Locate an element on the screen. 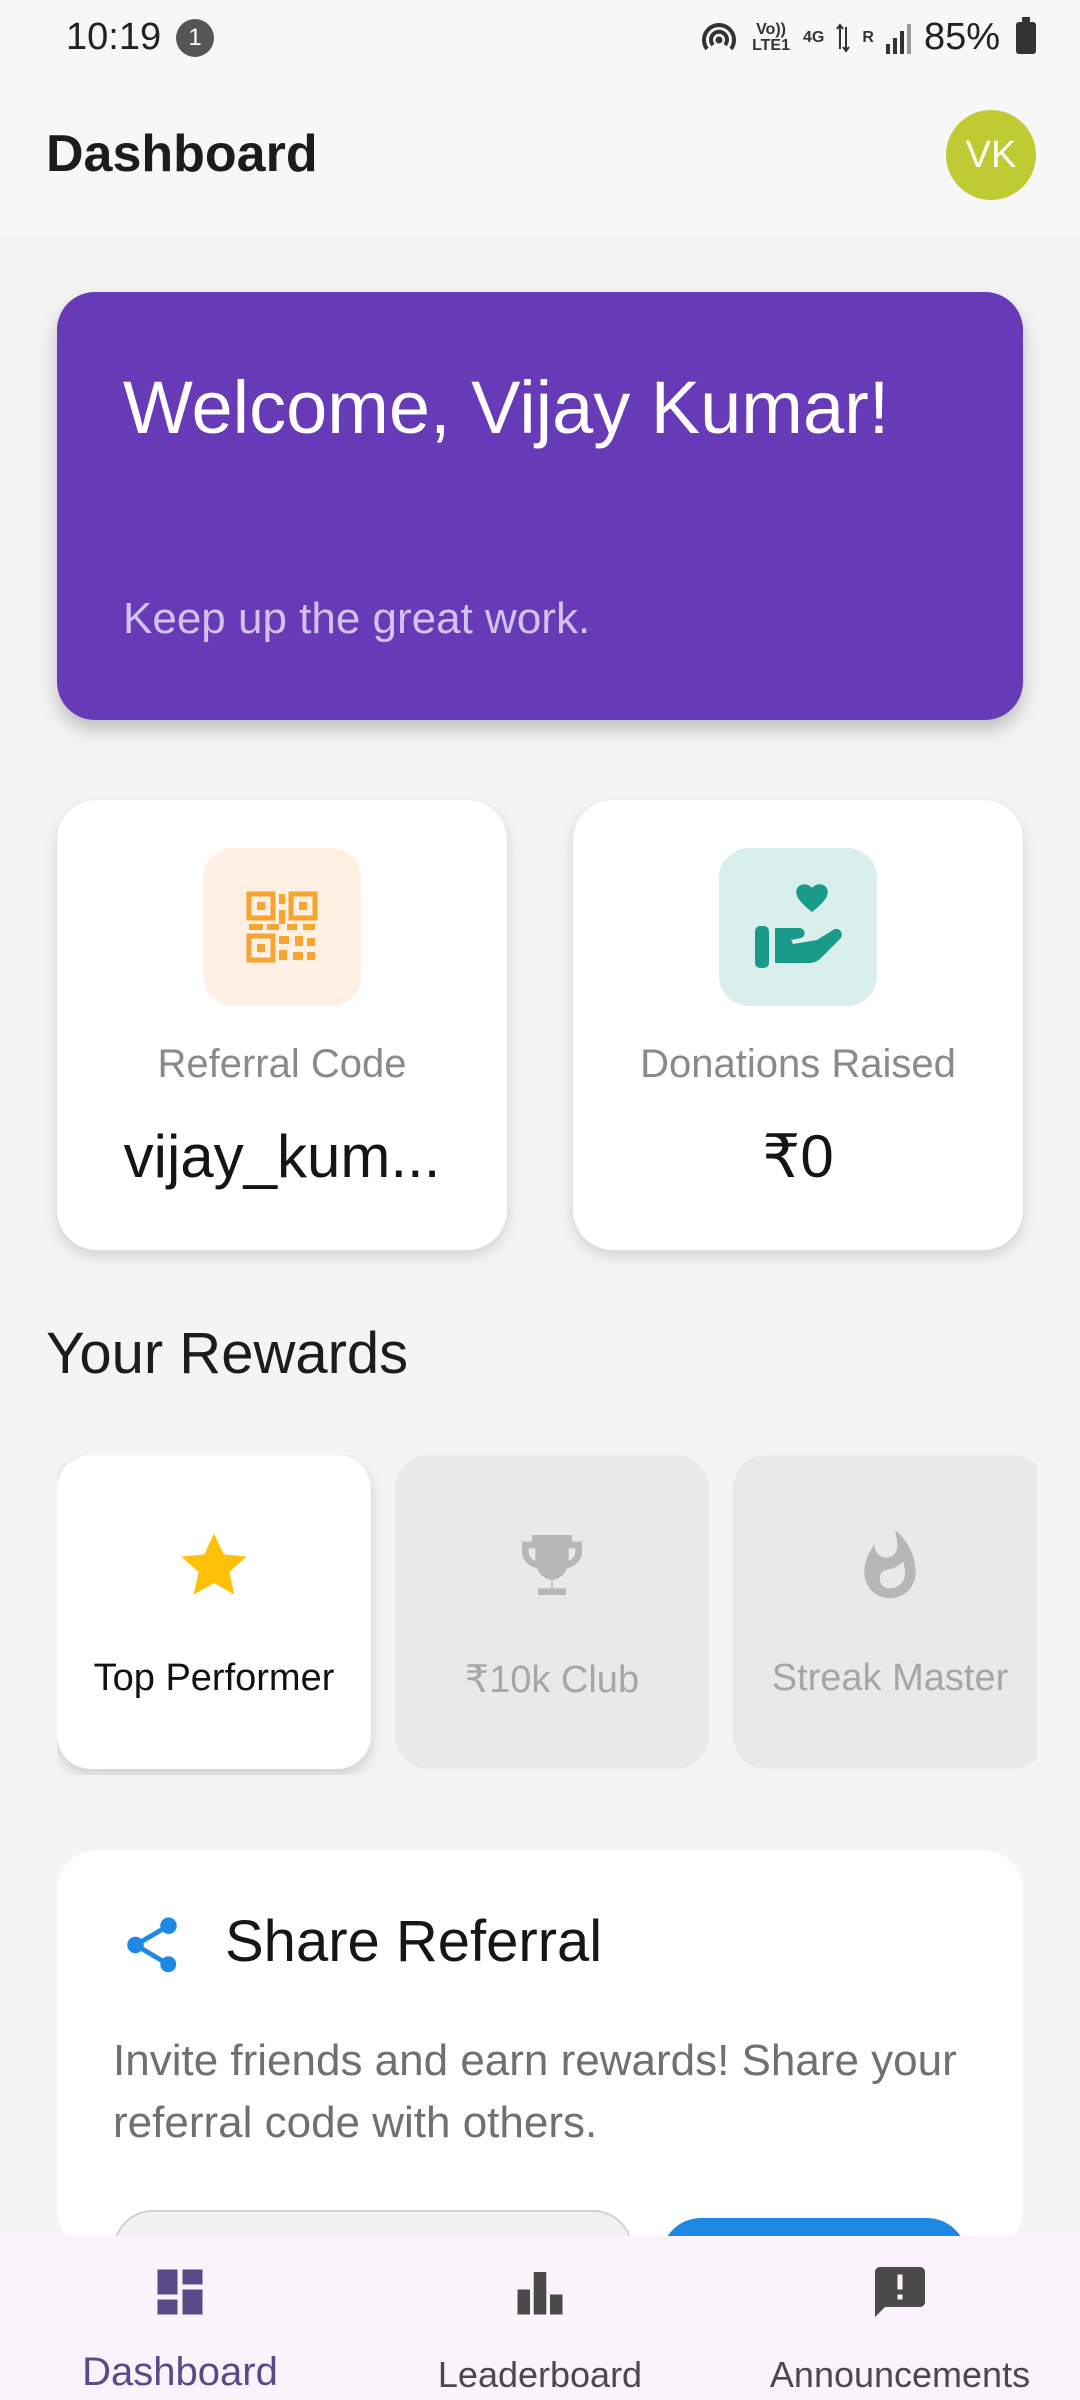 The width and height of the screenshot is (1080, 2400). share-icon is located at coordinates (152, 1945).